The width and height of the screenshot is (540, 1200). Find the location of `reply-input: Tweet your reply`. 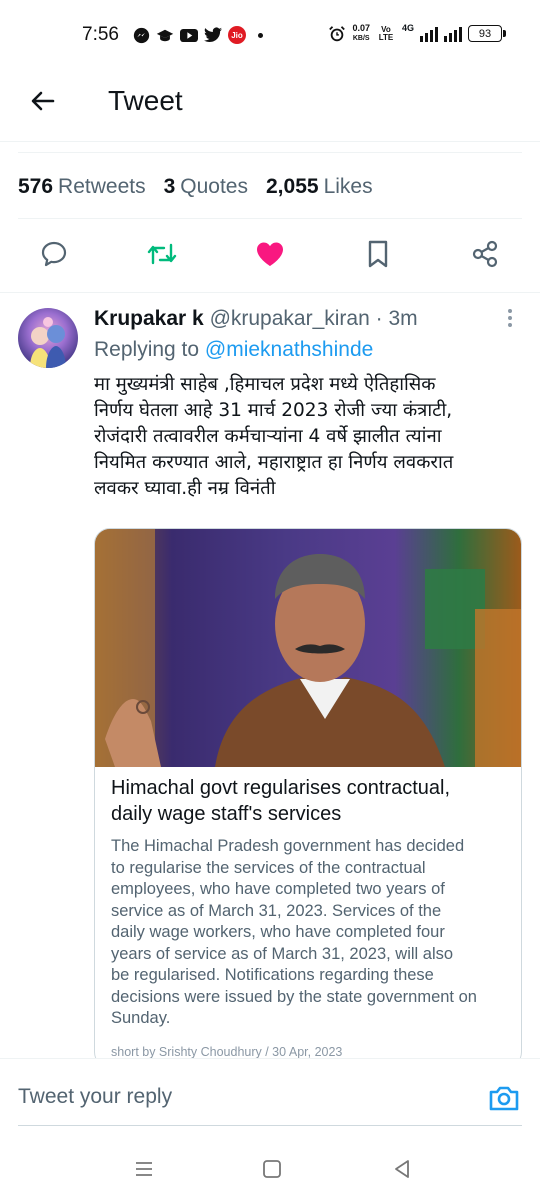

reply-input: Tweet your reply is located at coordinates (95, 1097).